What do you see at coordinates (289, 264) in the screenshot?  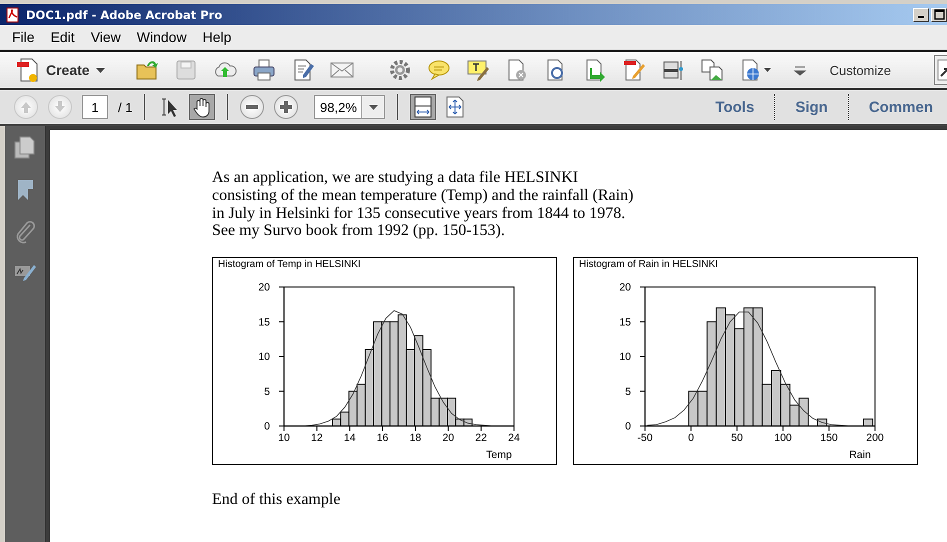 I see `chart-title: Histogram of Temp in HELSINKI` at bounding box center [289, 264].